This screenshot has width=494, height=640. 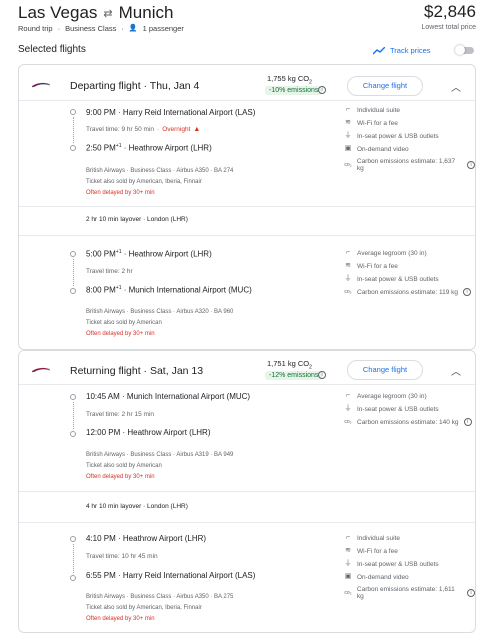 What do you see at coordinates (176, 371) in the screenshot?
I see `returning-date: Sat, Jan 13` at bounding box center [176, 371].